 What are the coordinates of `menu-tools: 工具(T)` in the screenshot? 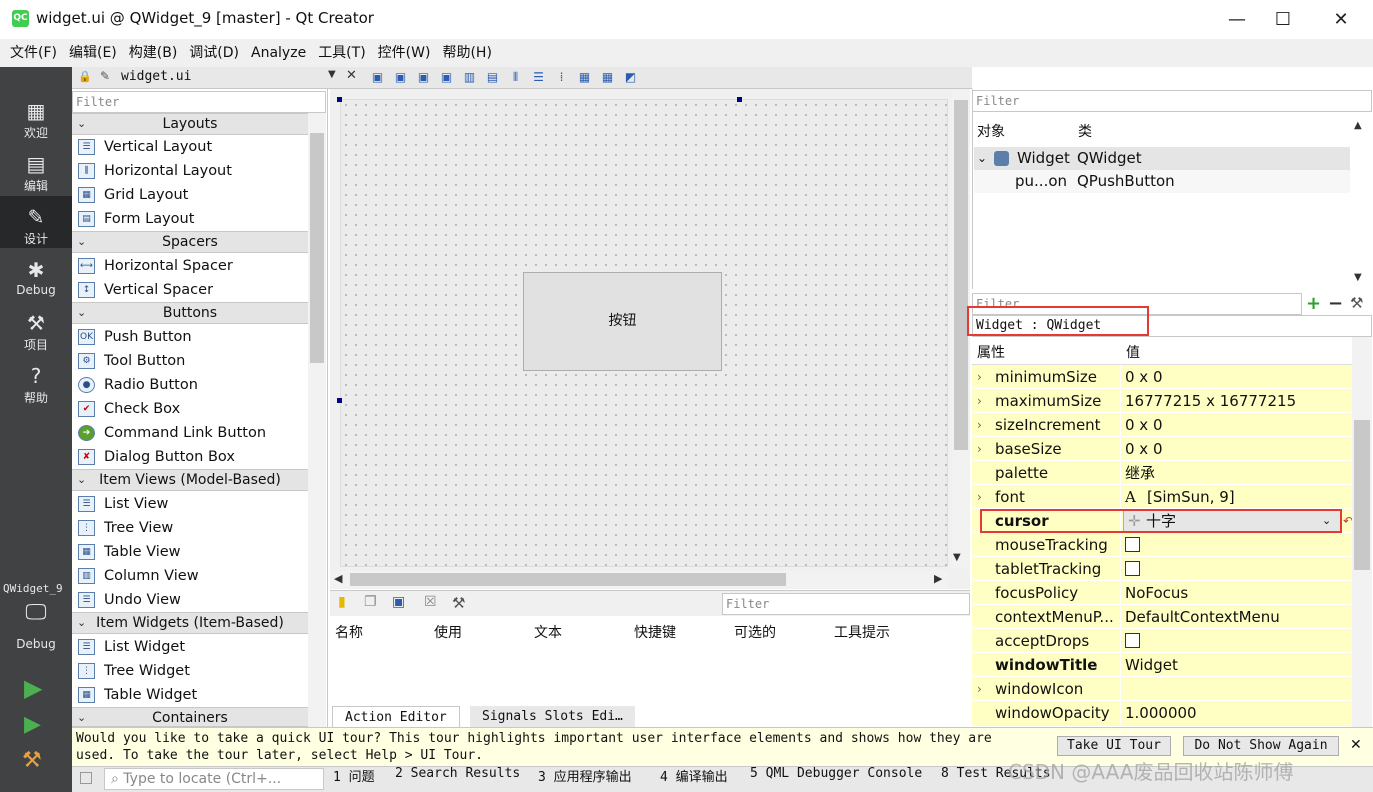 It's located at (341, 53).